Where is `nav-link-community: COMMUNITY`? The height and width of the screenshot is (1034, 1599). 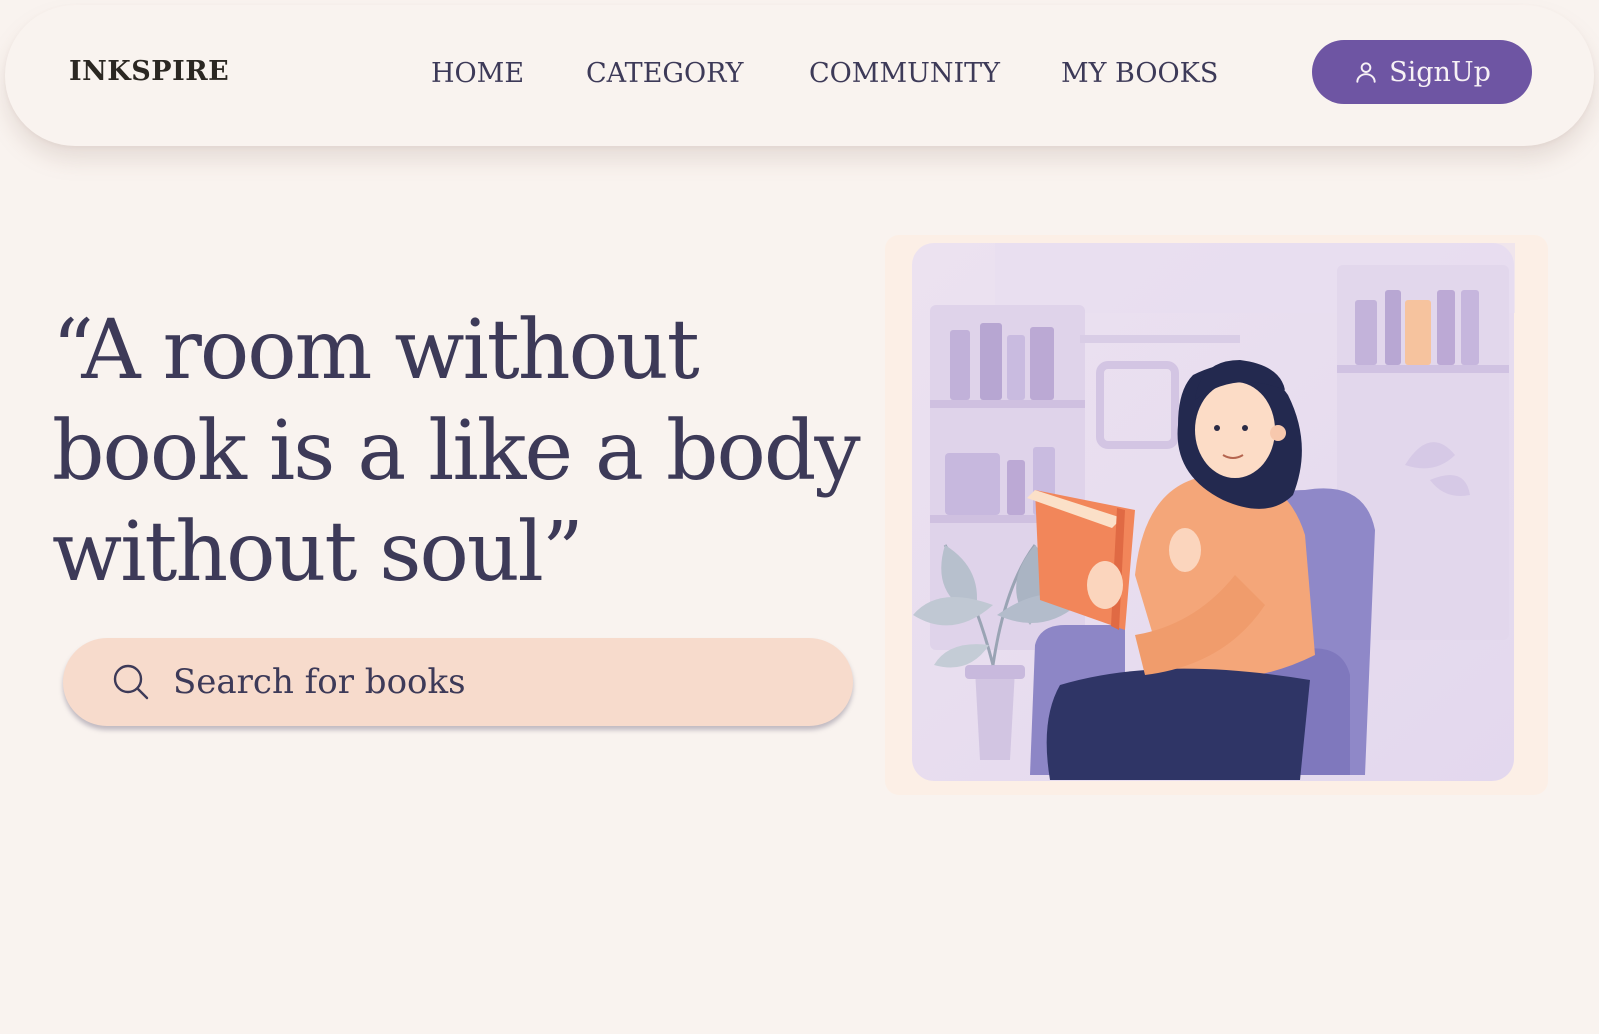 nav-link-community: COMMUNITY is located at coordinates (904, 73).